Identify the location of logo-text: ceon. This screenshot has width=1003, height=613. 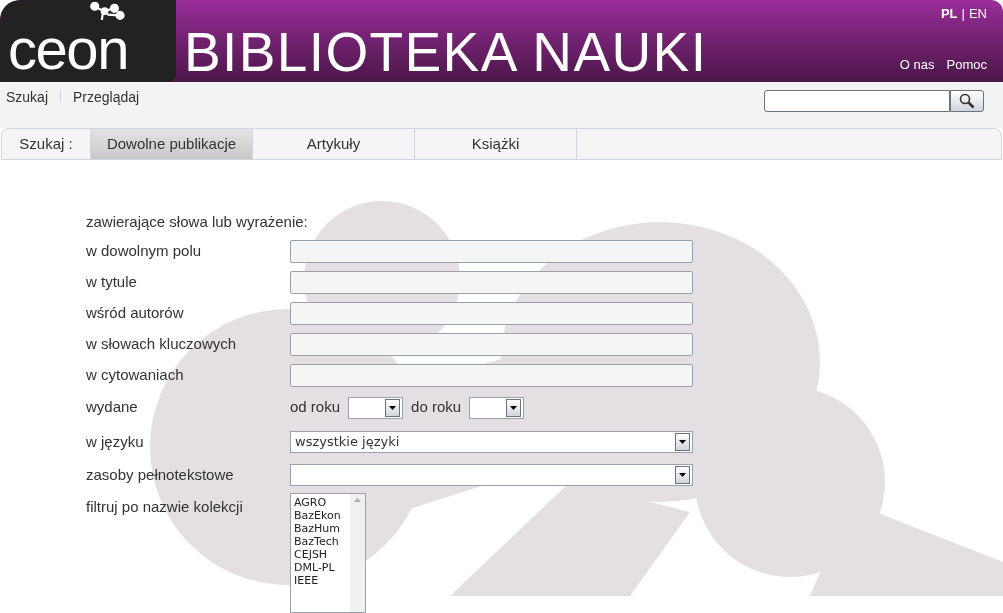
(68, 49).